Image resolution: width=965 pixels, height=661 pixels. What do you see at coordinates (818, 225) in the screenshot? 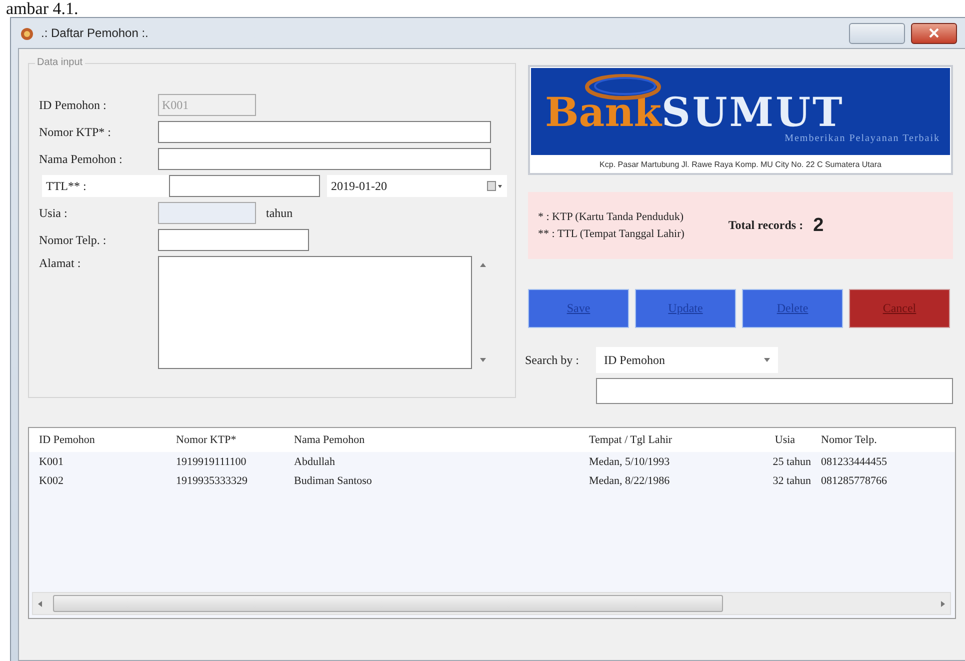
I see `total-count: 2` at bounding box center [818, 225].